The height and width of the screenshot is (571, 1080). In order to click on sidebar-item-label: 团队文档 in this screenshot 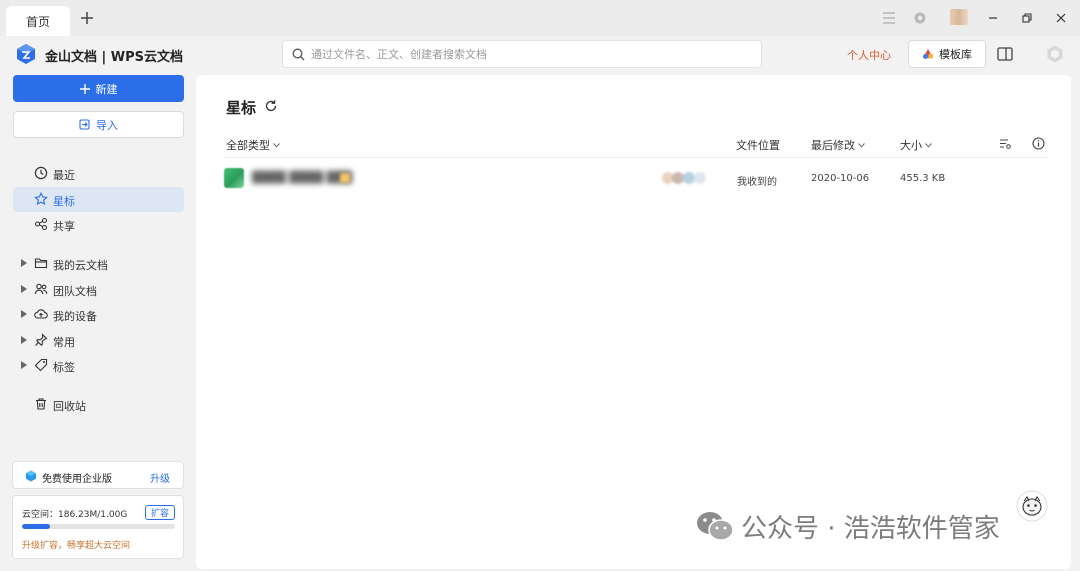, I will do `click(75, 291)`.